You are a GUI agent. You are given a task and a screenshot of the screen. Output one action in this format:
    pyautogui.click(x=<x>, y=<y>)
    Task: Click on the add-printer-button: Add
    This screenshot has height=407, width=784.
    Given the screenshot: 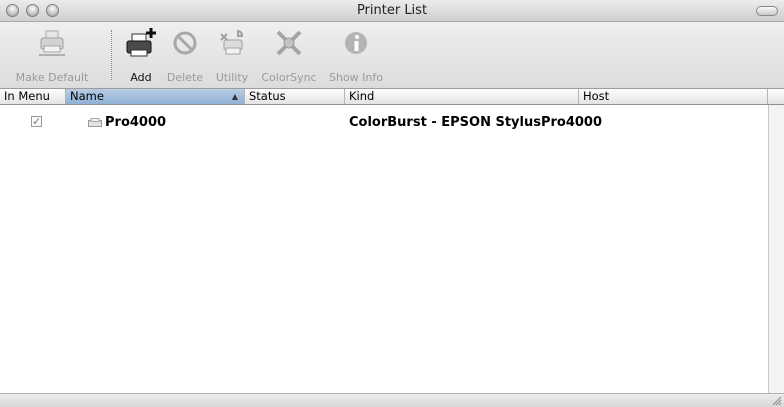 What is the action you would take?
    pyautogui.click(x=141, y=55)
    